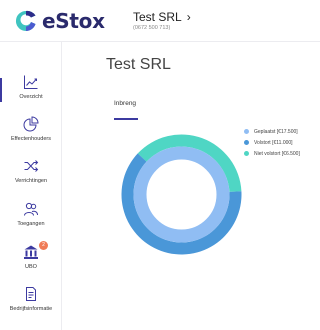 This screenshot has height=330, width=320. What do you see at coordinates (31, 166) in the screenshot?
I see `shuffle-icon` at bounding box center [31, 166].